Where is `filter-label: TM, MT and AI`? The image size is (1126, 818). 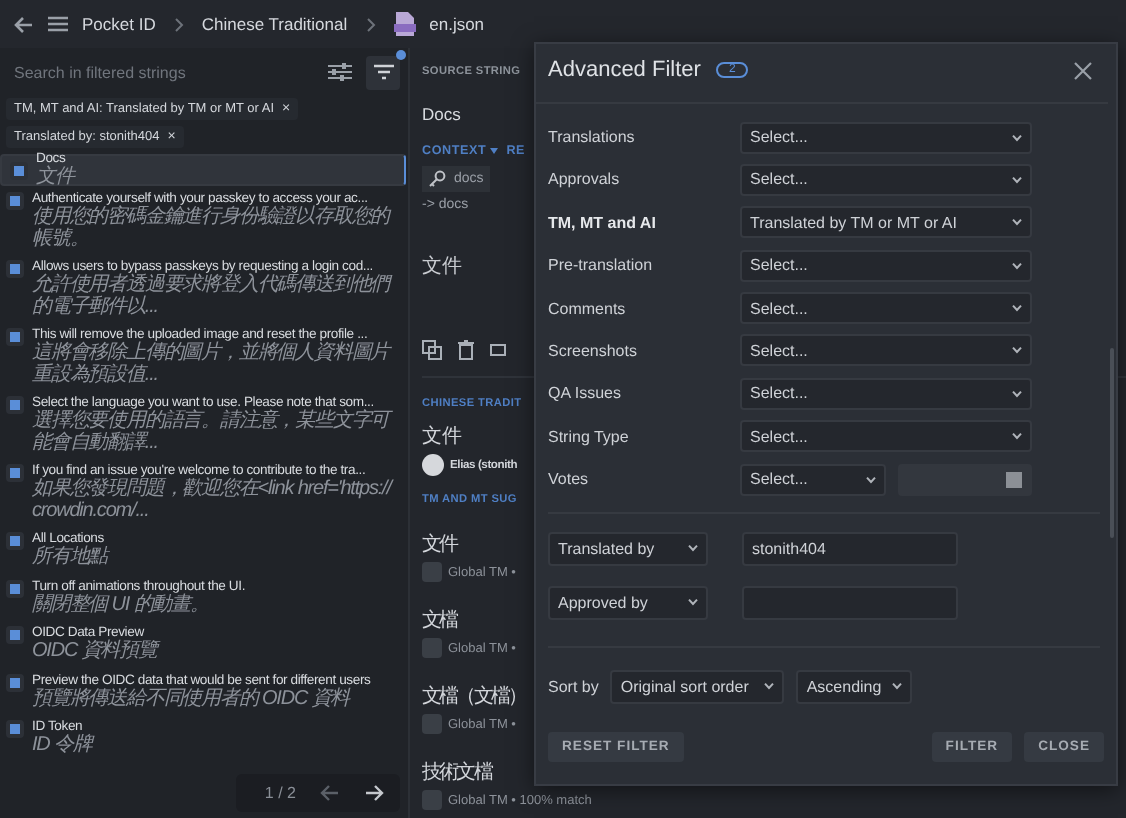 filter-label: TM, MT and AI is located at coordinates (603, 222).